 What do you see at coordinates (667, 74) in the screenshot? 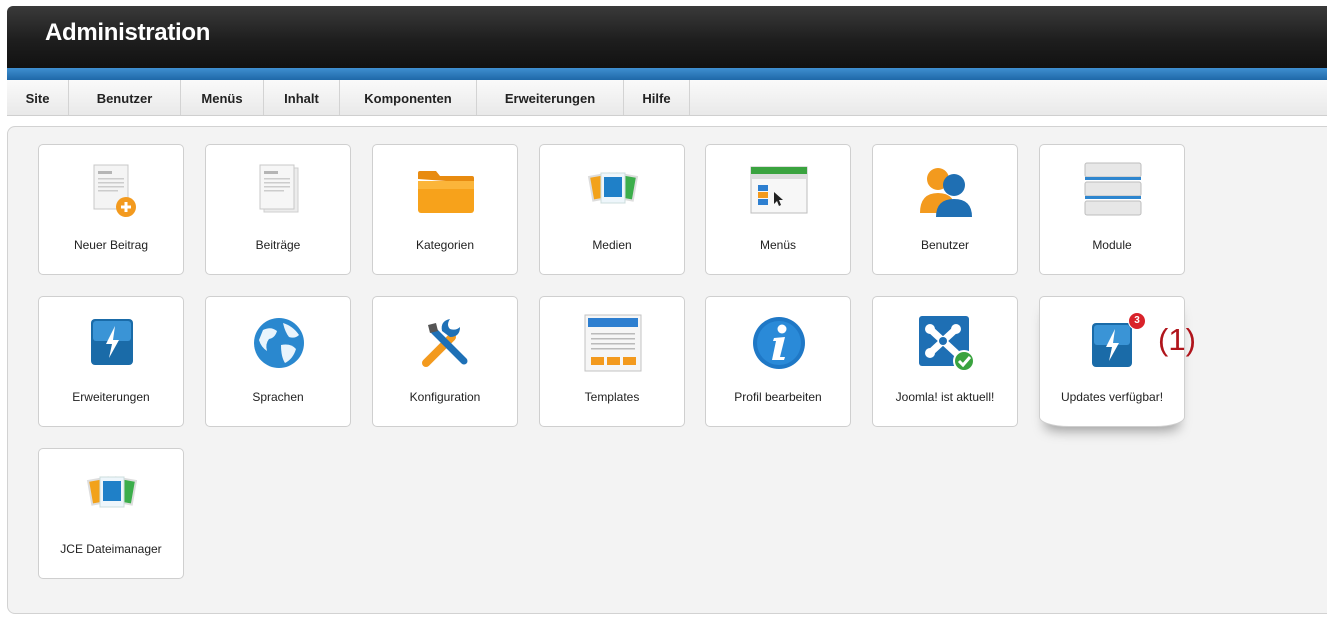
I see `header-accent-bar` at bounding box center [667, 74].